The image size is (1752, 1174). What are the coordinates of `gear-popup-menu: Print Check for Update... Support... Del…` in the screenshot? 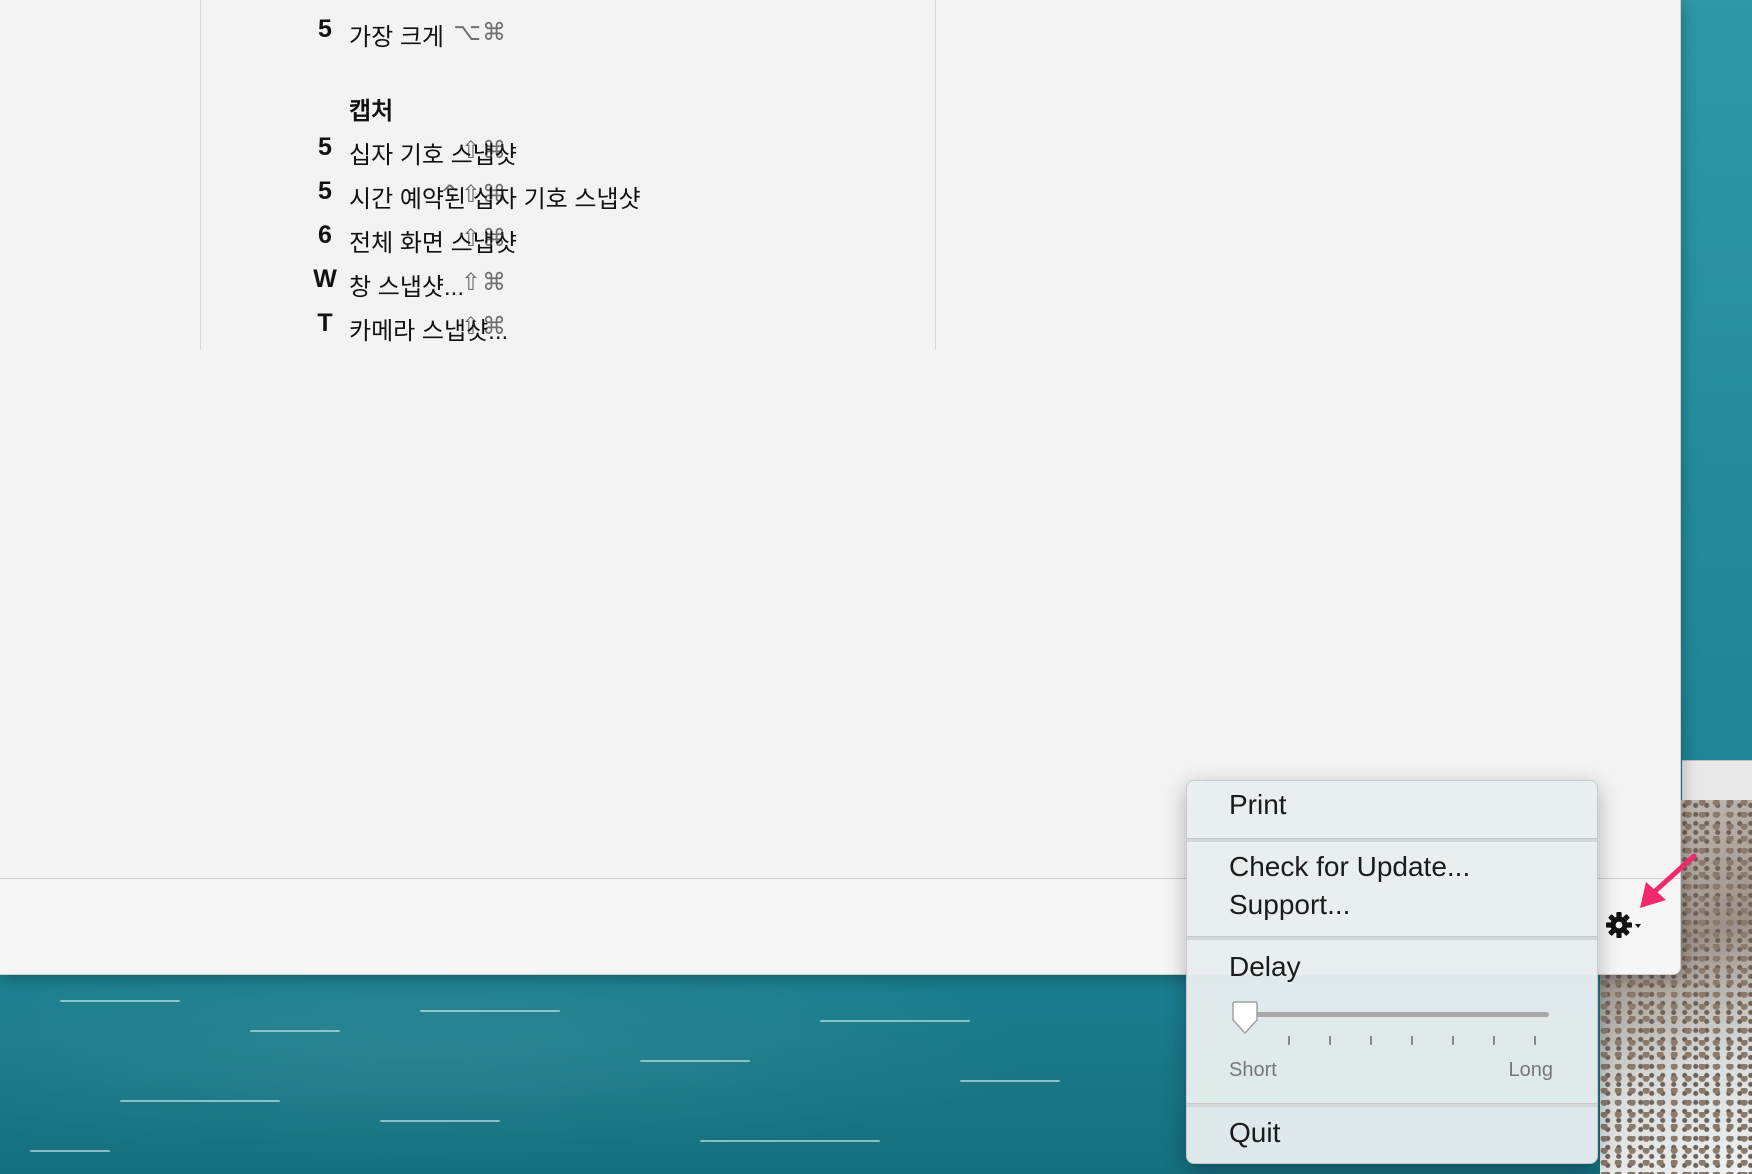 It's located at (1392, 972).